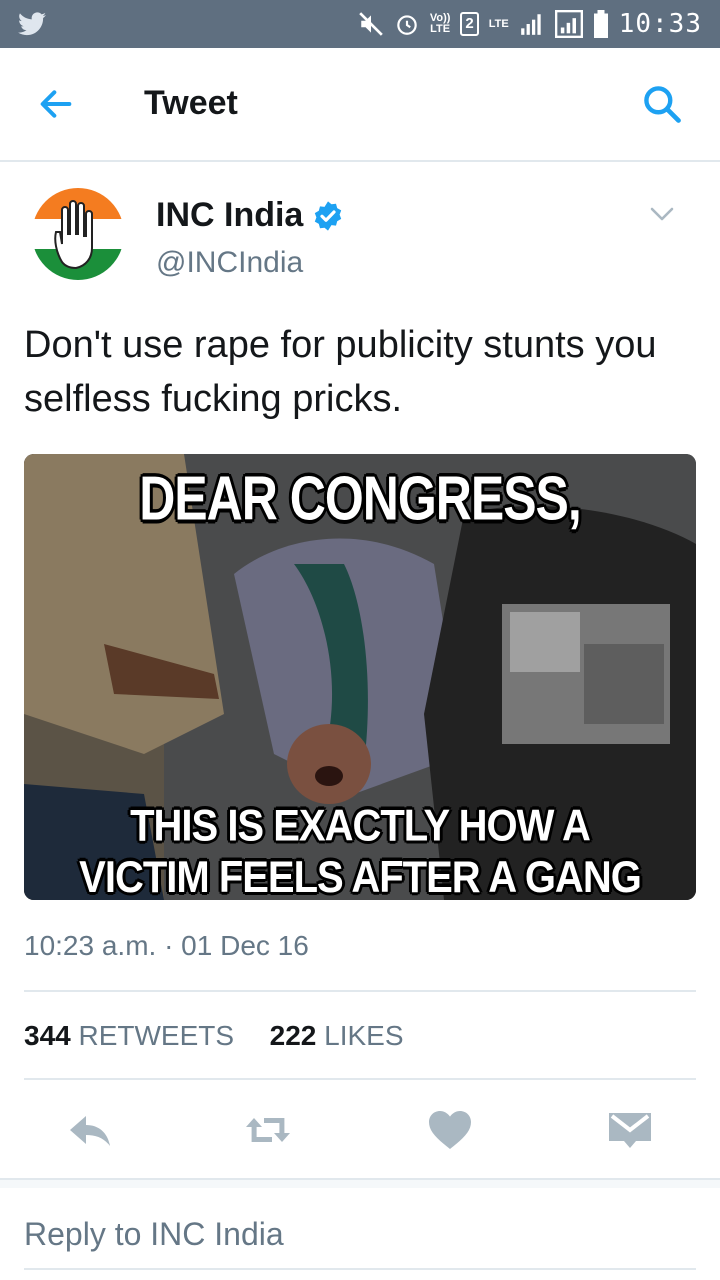  I want to click on meme-caption-line-1: THIS IS EXACTLY HOW A, so click(360, 826).